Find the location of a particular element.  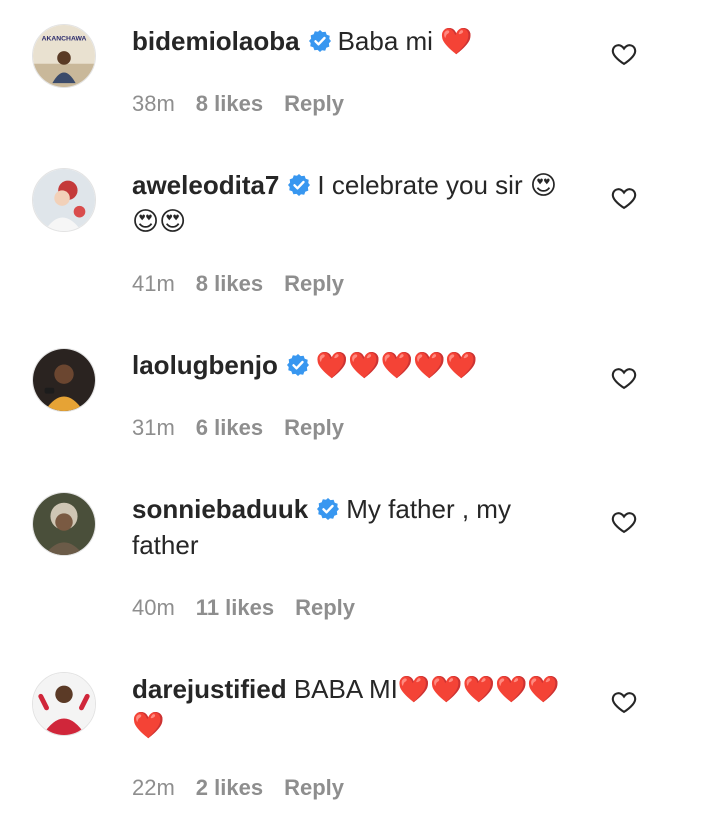

comment-username: bidemiolaoba is located at coordinates (216, 41).